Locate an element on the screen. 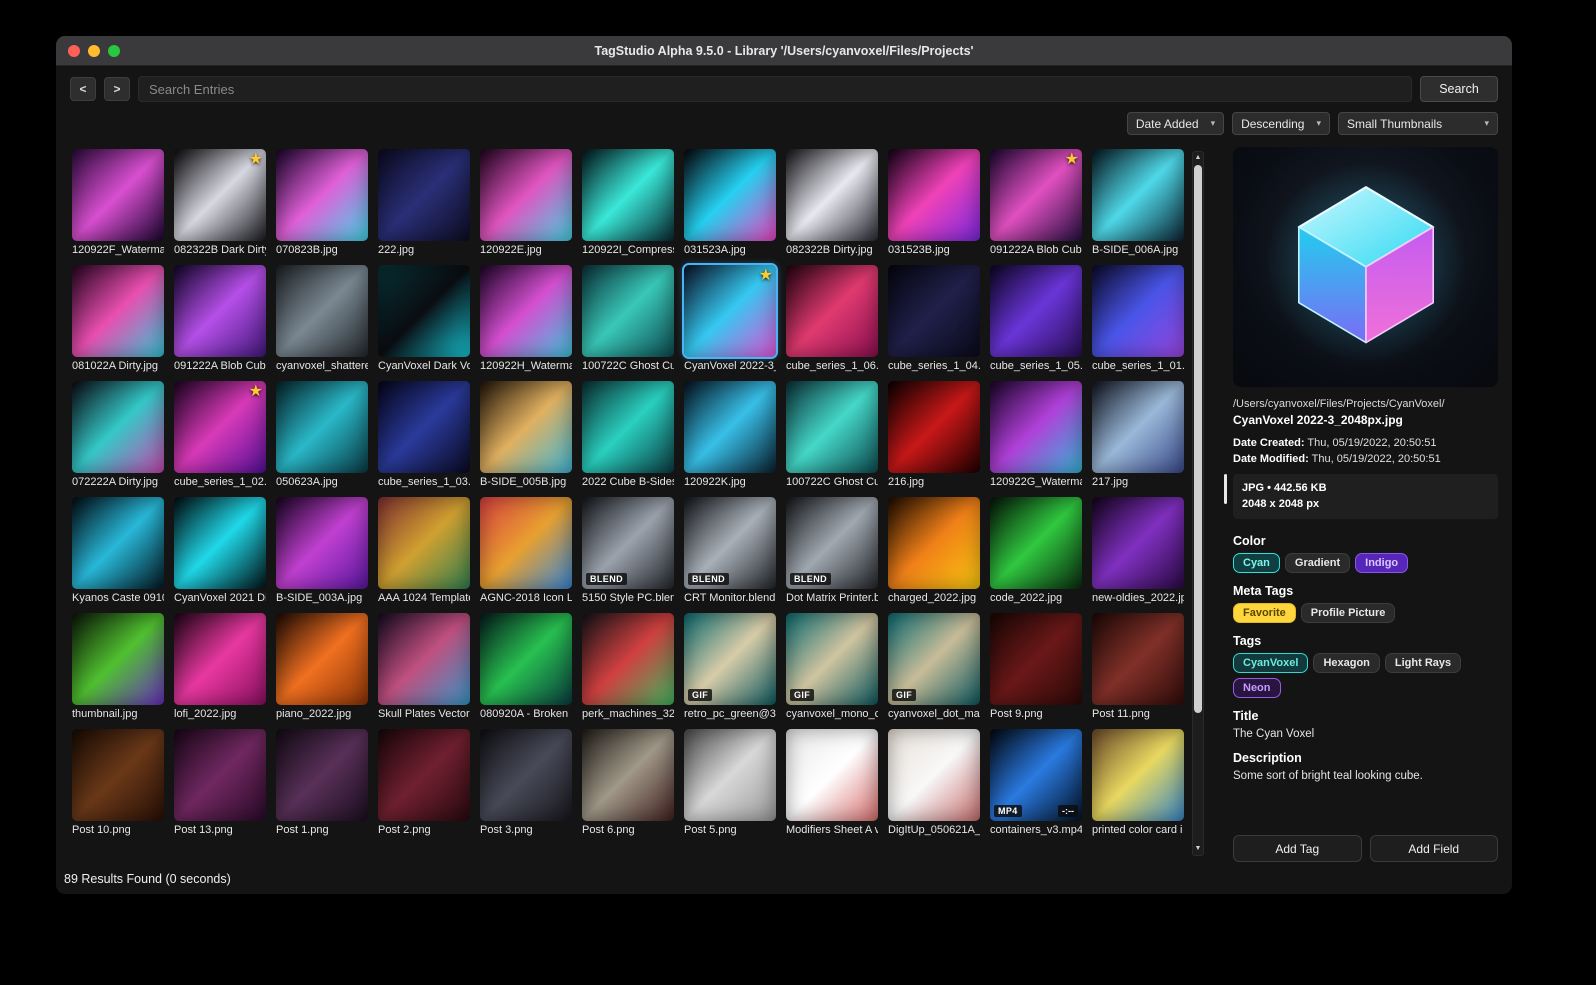 This screenshot has height=985, width=1596. tag-pill: Neon is located at coordinates (1257, 687).